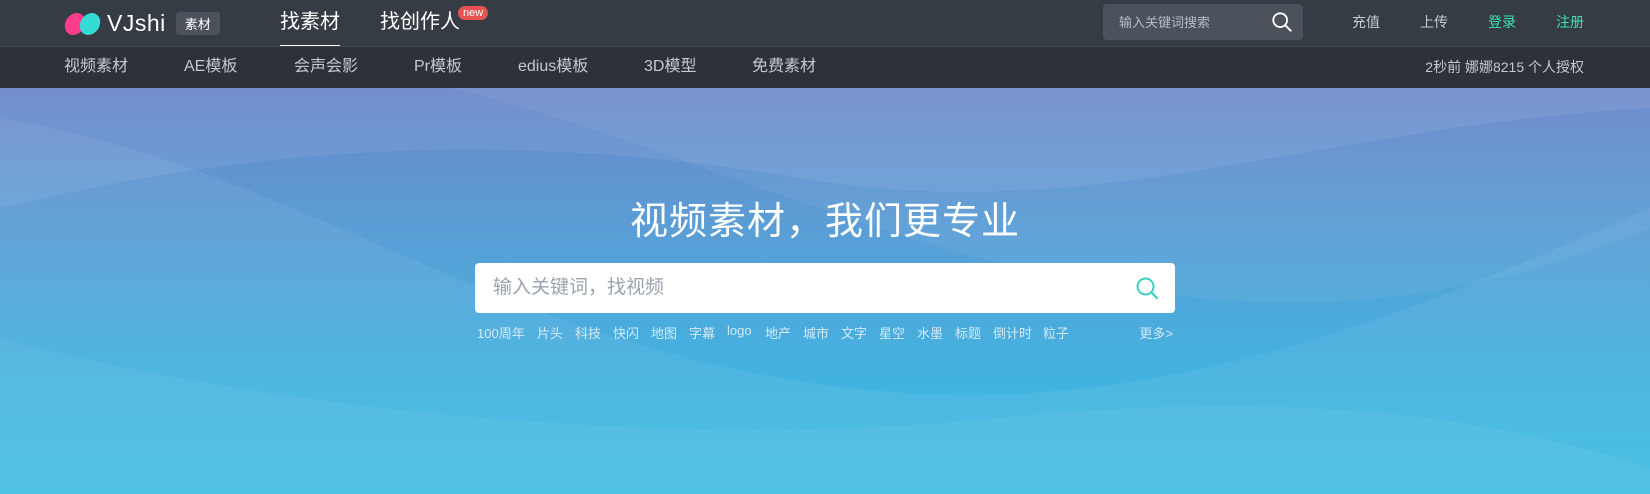  What do you see at coordinates (1156, 332) in the screenshot?
I see `more-tags-link: 更多>` at bounding box center [1156, 332].